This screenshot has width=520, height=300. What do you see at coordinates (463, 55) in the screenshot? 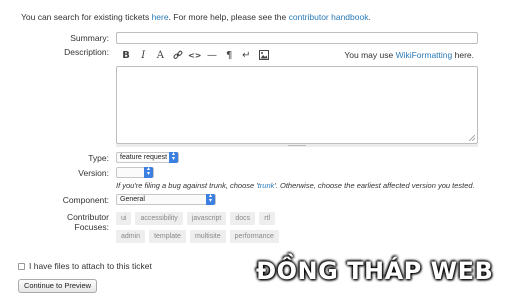
I see `wiki-note-suffix: here.` at bounding box center [463, 55].